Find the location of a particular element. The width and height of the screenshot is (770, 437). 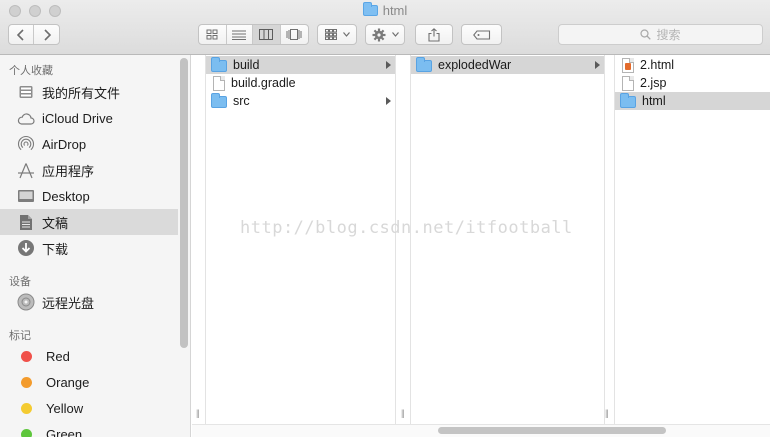

coverflow-view-button is located at coordinates (294, 34).